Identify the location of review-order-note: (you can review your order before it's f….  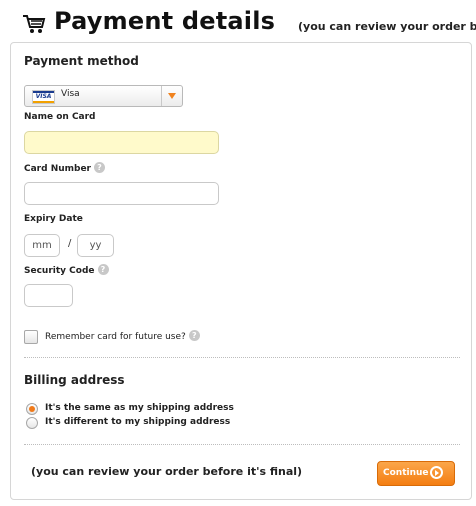
(167, 471).